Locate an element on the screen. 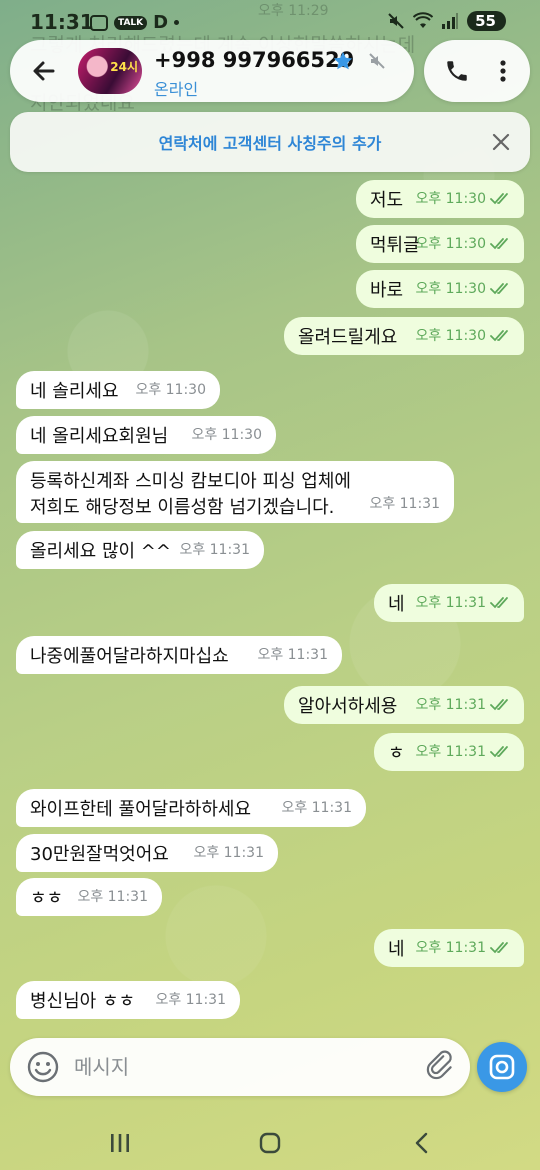  status-left-icons: TALK D is located at coordinates (135, 22).